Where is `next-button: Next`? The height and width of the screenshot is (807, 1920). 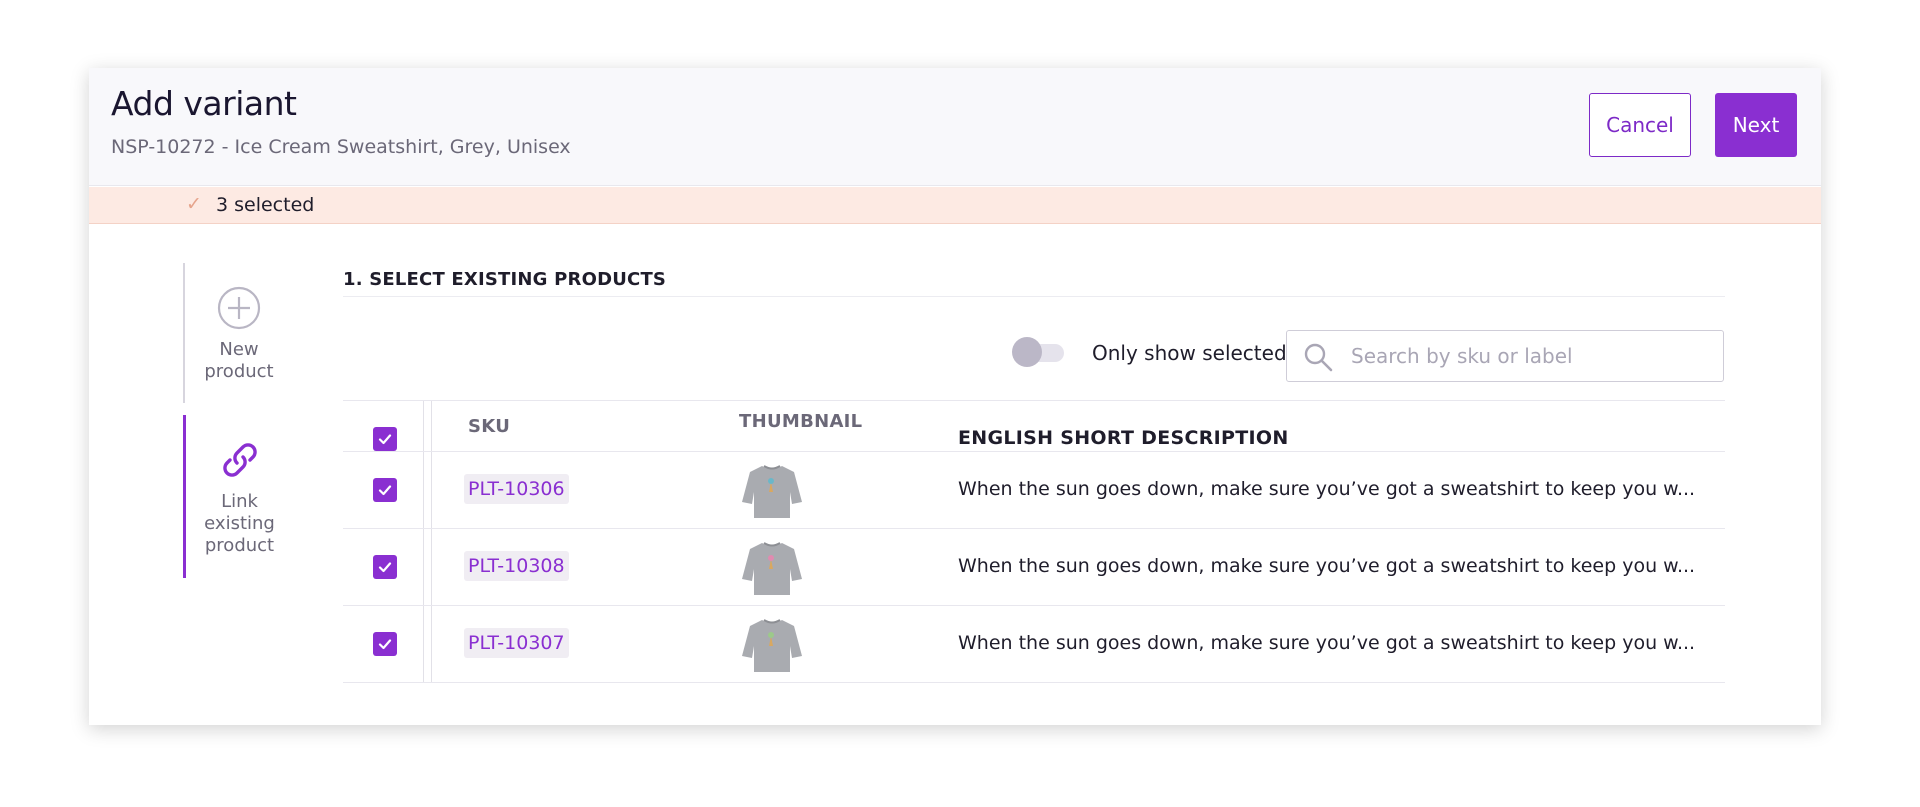
next-button: Next is located at coordinates (1756, 125).